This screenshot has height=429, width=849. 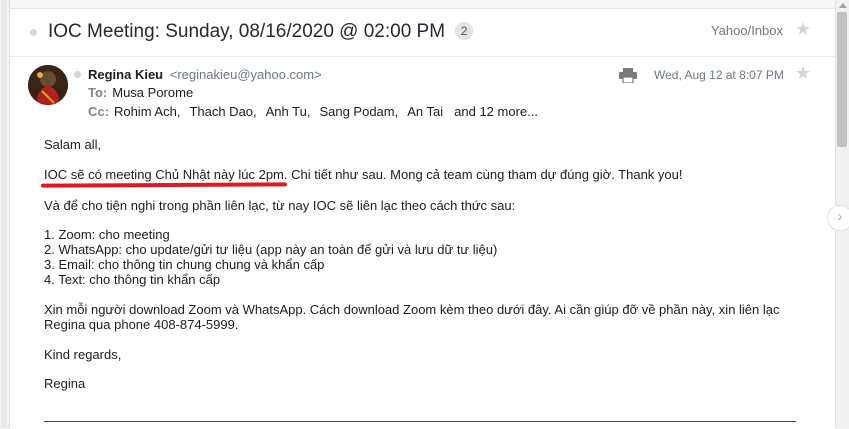 I want to click on message-date: Wed, Aug 12 at 8:07 PM, so click(x=719, y=75).